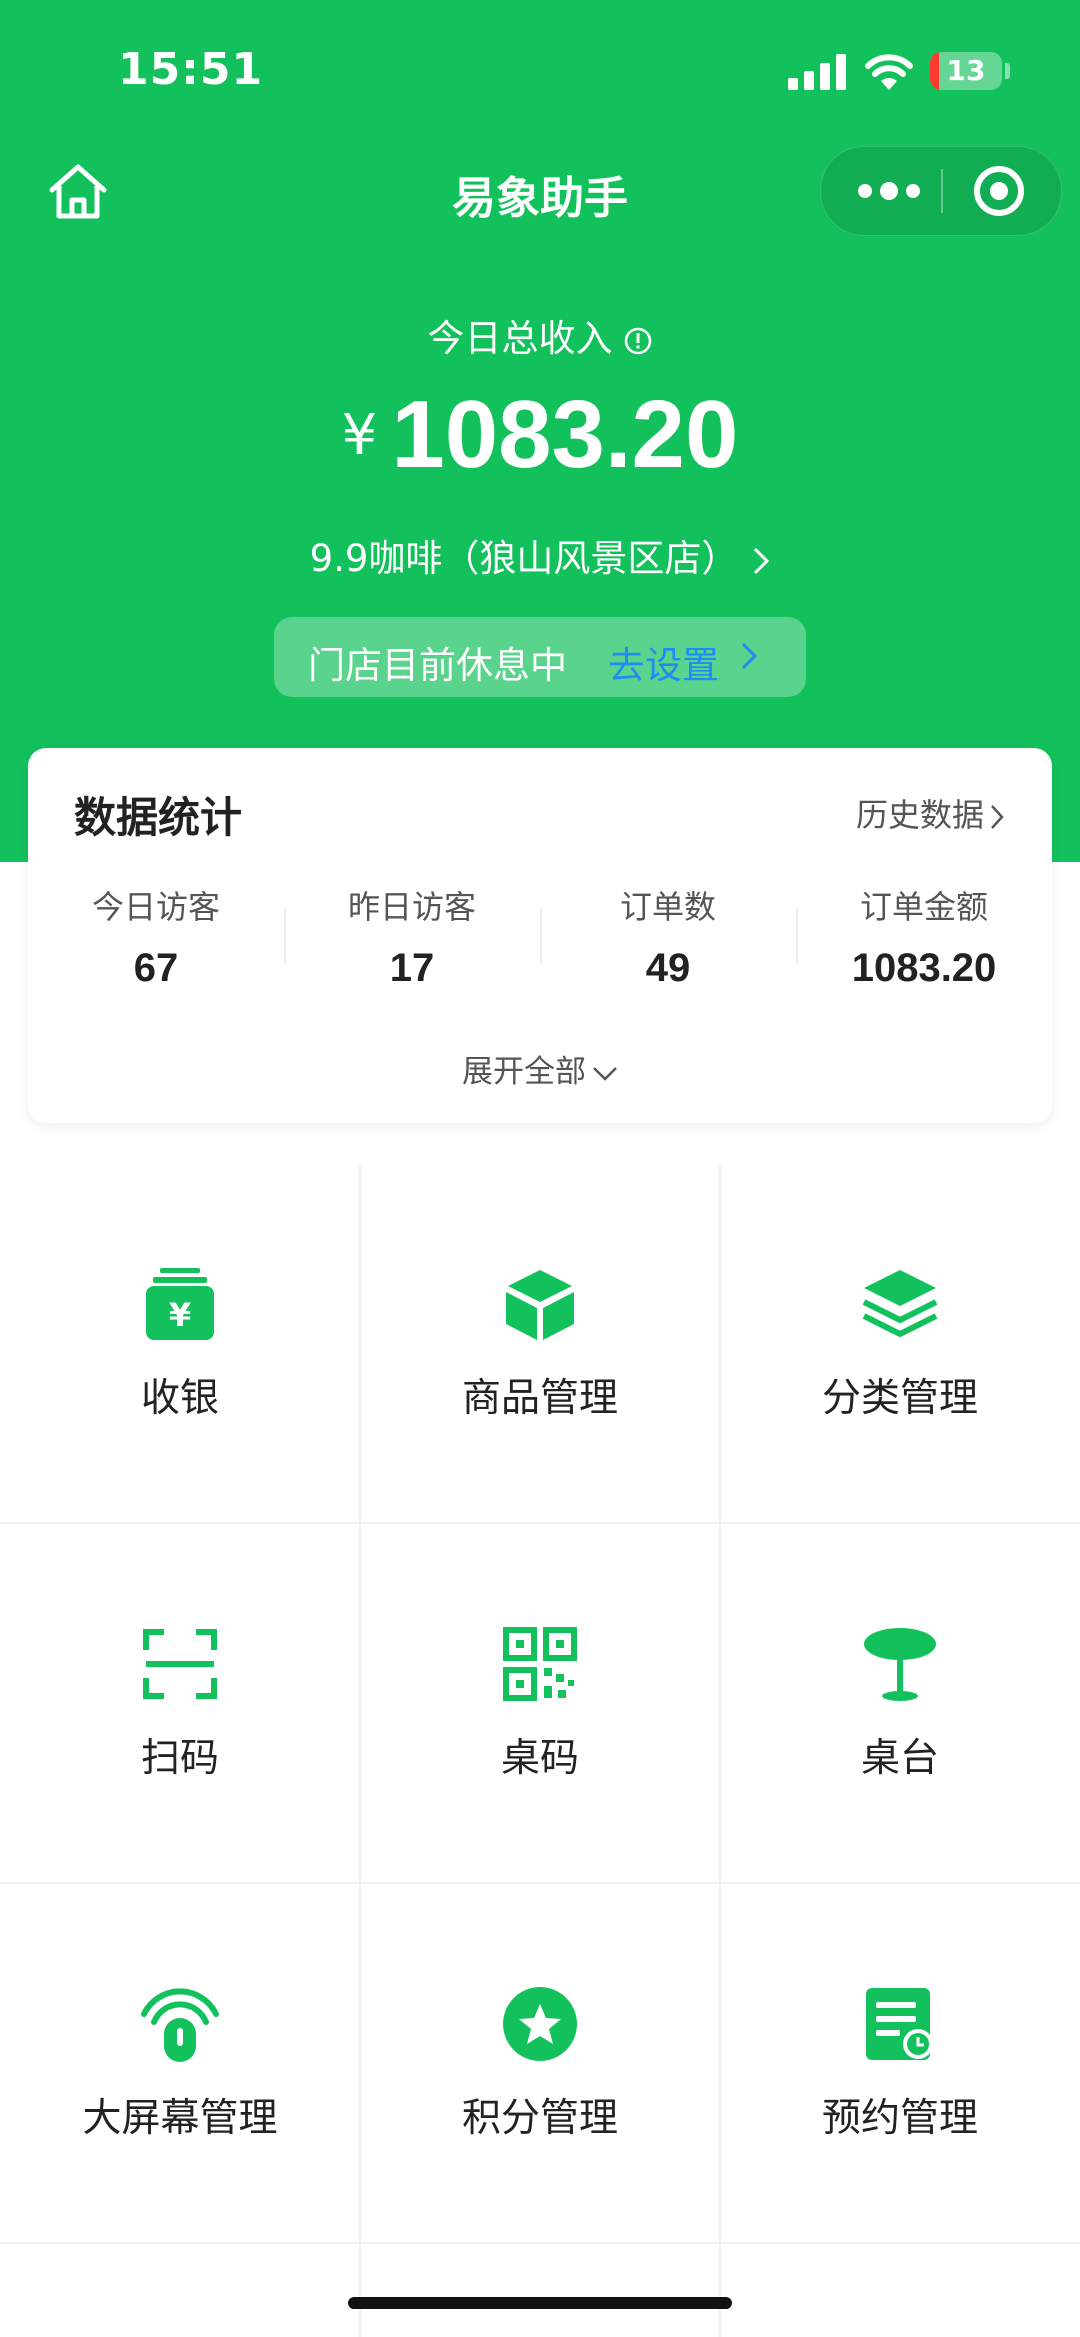 This screenshot has height=2337, width=1080. Describe the element at coordinates (180, 2064) in the screenshot. I see `menu-item-big-screen: 大屏幕管理` at that location.